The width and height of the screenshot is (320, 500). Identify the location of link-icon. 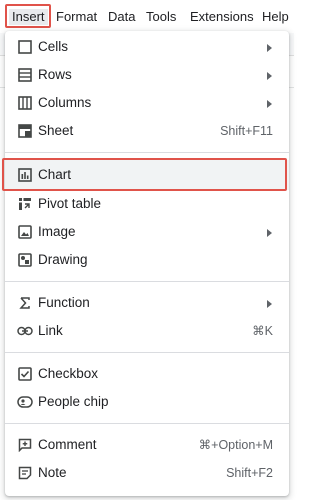
(25, 331).